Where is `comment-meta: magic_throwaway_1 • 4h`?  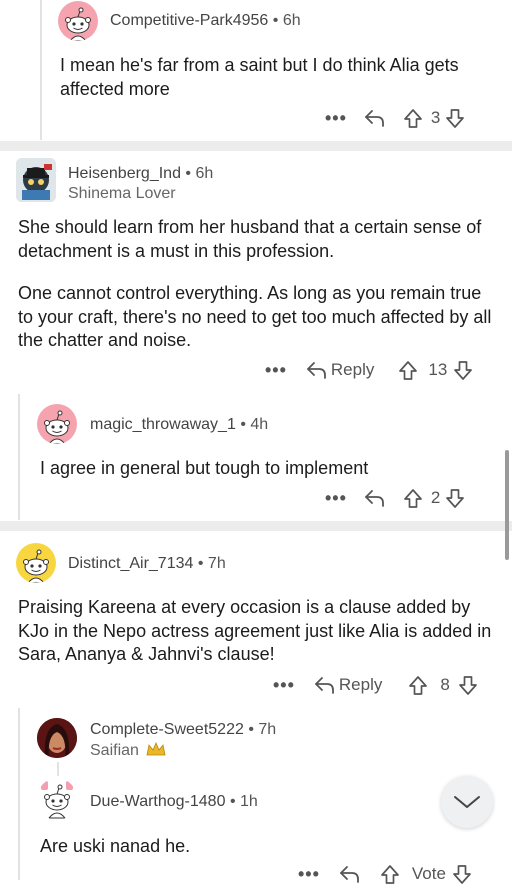 comment-meta: magic_throwaway_1 • 4h is located at coordinates (179, 425).